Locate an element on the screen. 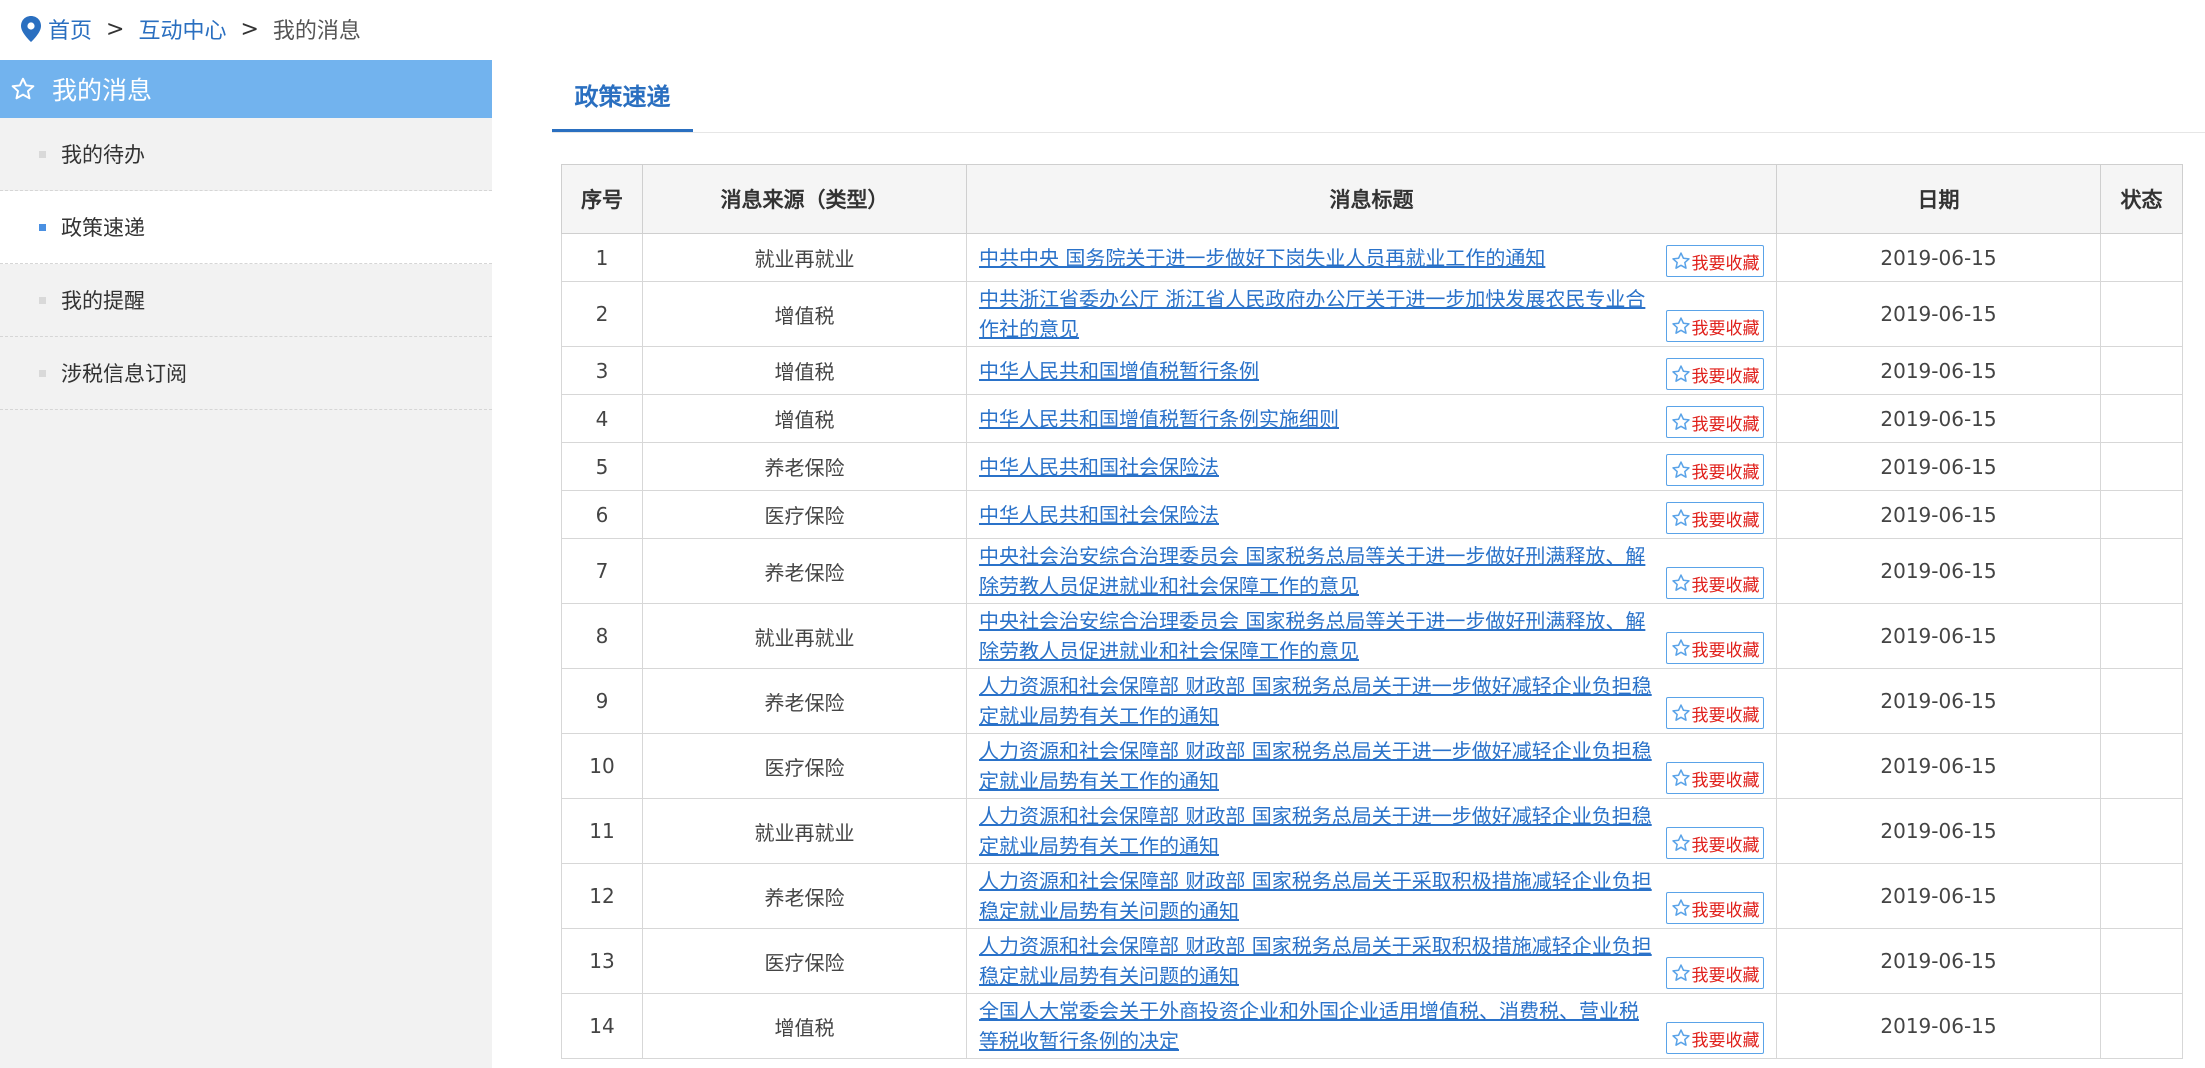  cell-source: 养老保险 is located at coordinates (804, 466).